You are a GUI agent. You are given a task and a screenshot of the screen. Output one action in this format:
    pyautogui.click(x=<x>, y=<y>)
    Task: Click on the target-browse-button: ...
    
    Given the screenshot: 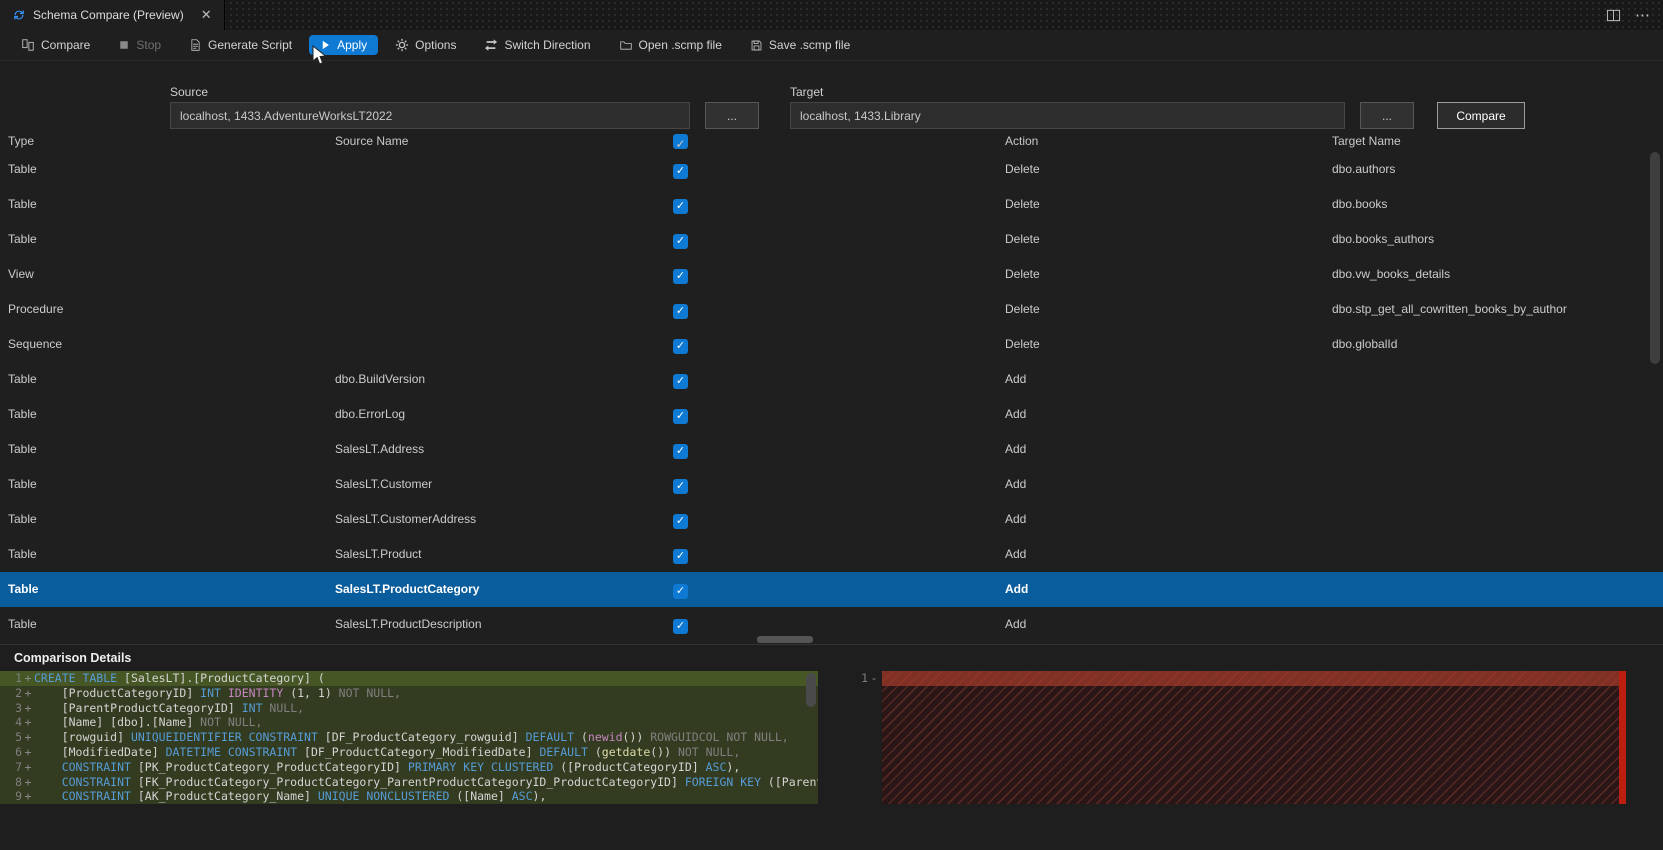 What is the action you would take?
    pyautogui.click(x=1387, y=115)
    